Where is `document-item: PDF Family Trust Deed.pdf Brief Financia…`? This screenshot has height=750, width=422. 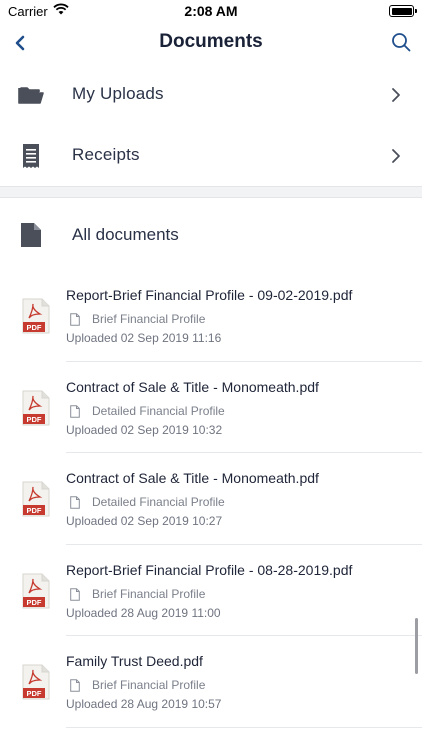
document-item: PDF Family Trust Deed.pdf Brief Financia… is located at coordinates (211, 682).